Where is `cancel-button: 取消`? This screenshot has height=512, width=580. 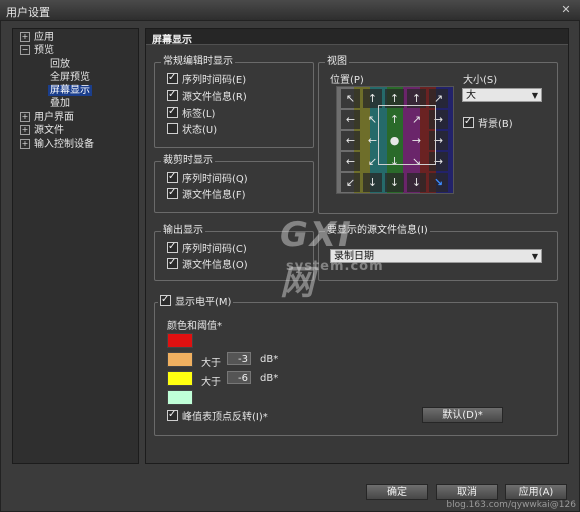 cancel-button: 取消 is located at coordinates (467, 492).